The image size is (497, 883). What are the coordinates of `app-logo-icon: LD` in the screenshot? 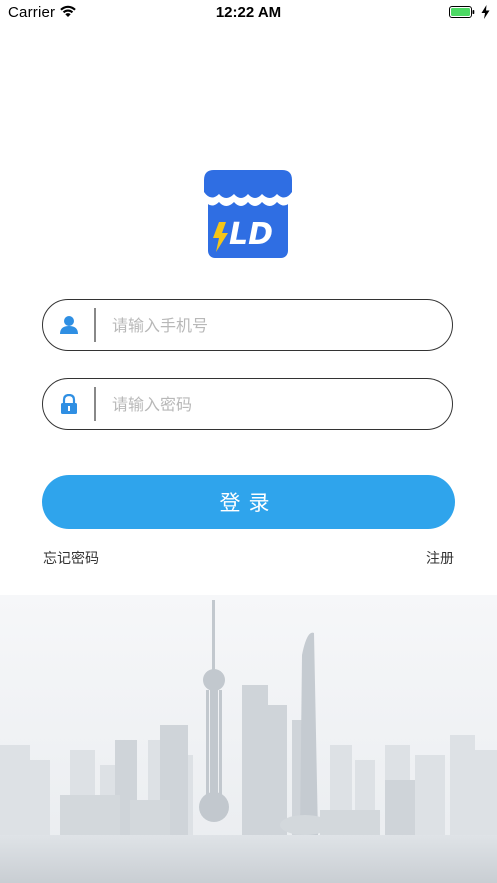 It's located at (248, 214).